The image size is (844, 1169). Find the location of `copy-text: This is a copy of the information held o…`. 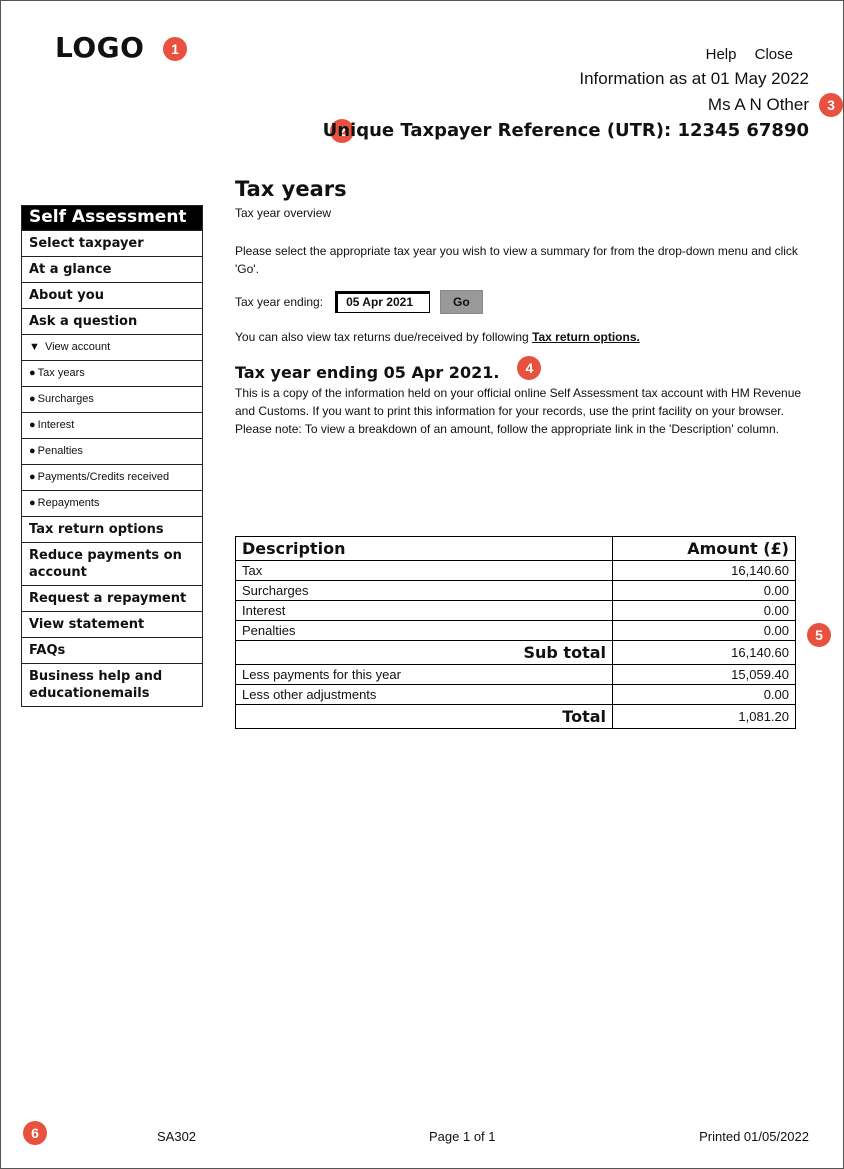

copy-text: This is a copy of the information held o… is located at coordinates (518, 402).